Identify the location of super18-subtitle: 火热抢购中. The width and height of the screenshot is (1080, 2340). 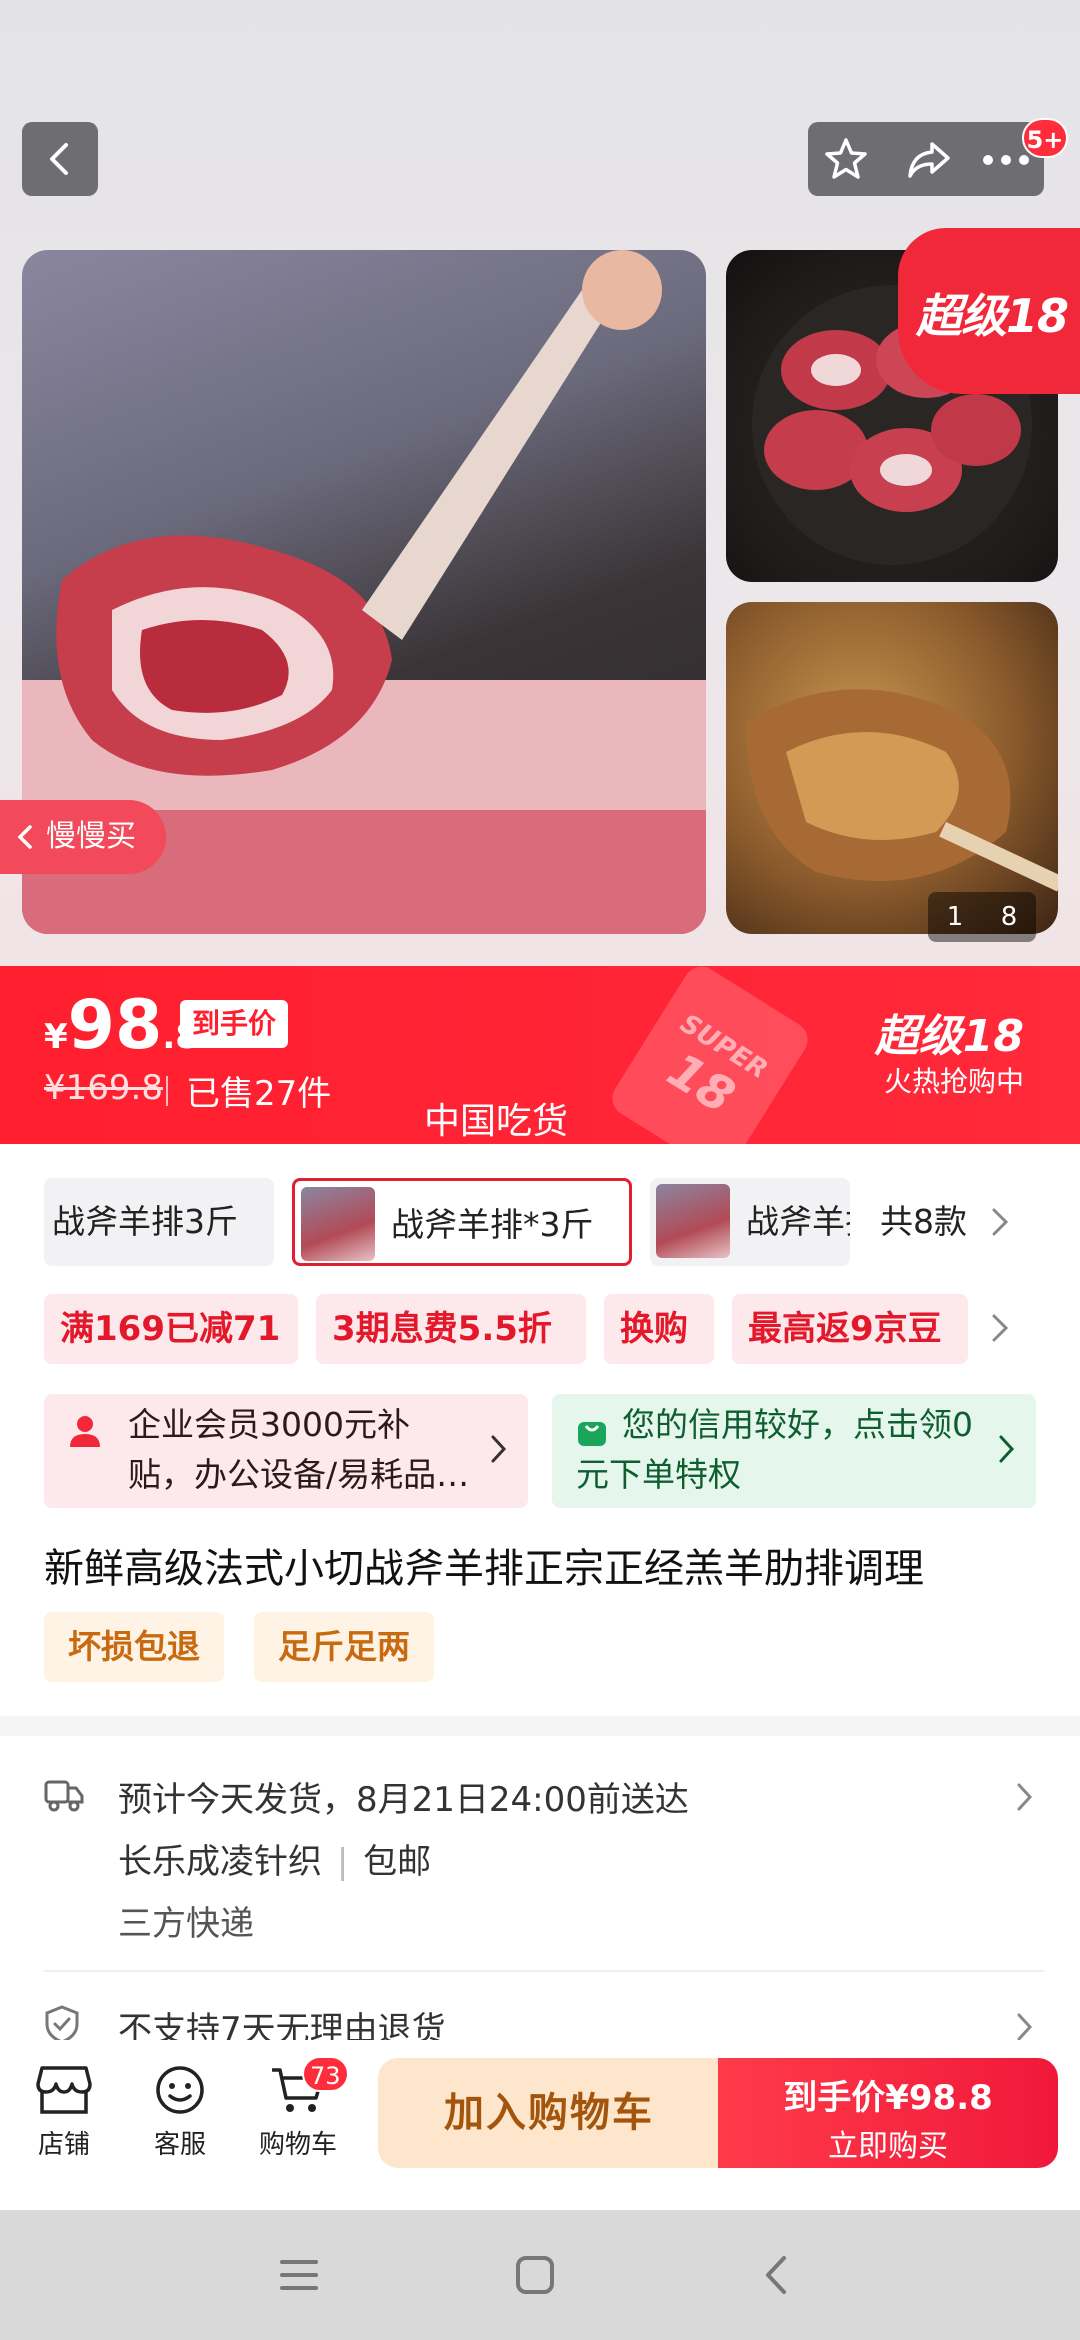
(953, 1081).